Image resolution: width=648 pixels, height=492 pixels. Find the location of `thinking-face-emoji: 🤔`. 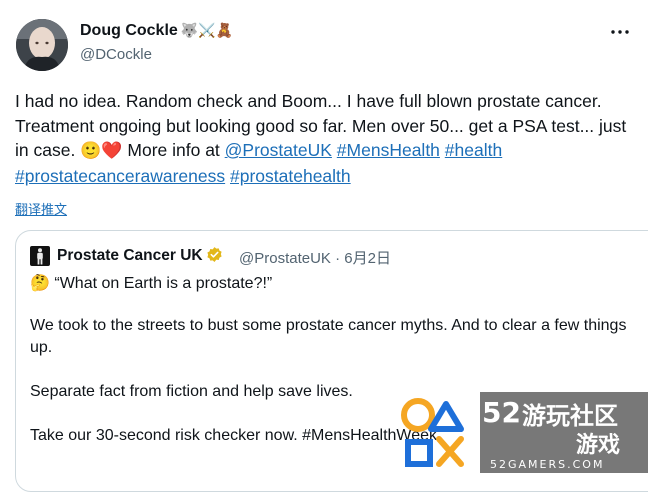

thinking-face-emoji: 🤔 is located at coordinates (40, 283).